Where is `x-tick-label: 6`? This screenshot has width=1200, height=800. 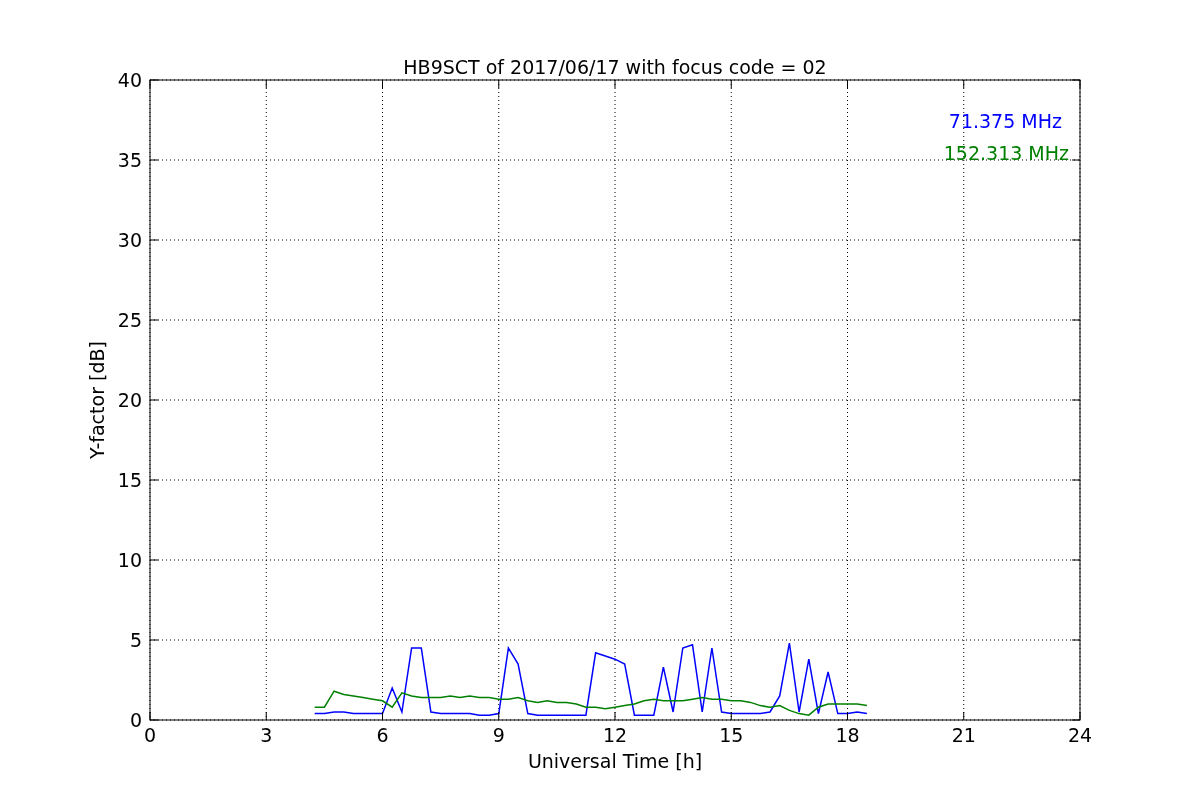
x-tick-label: 6 is located at coordinates (382, 735).